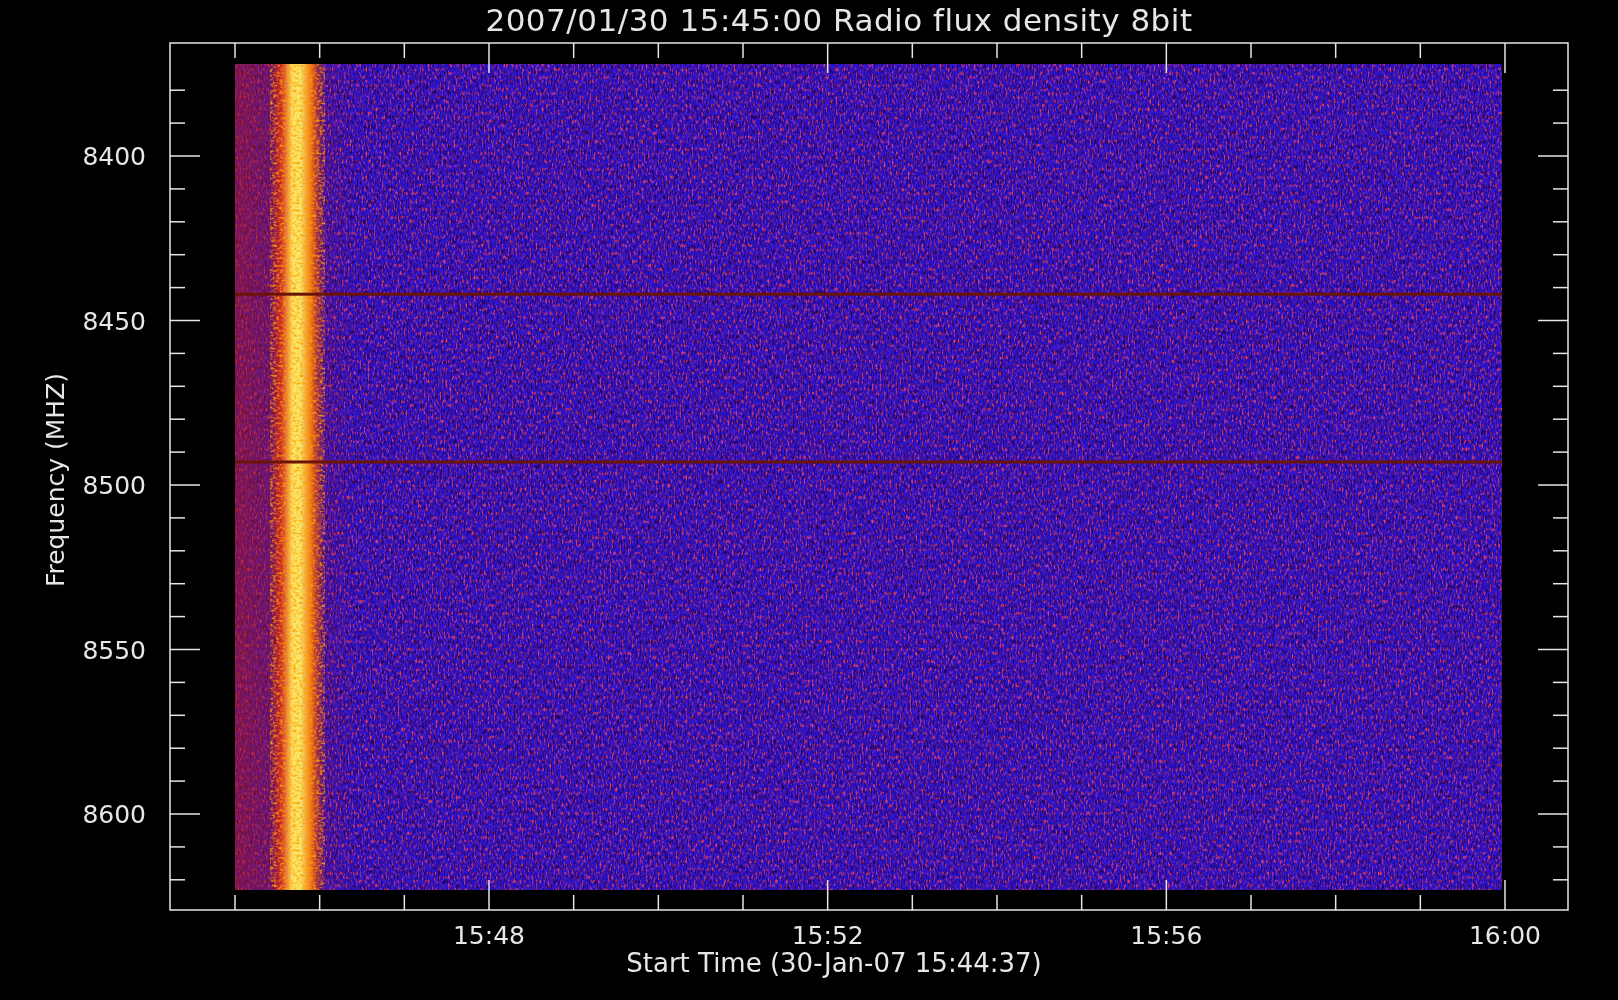 The image size is (1618, 1000). Describe the element at coordinates (114, 485) in the screenshot. I see `tick-label: 8500` at that location.